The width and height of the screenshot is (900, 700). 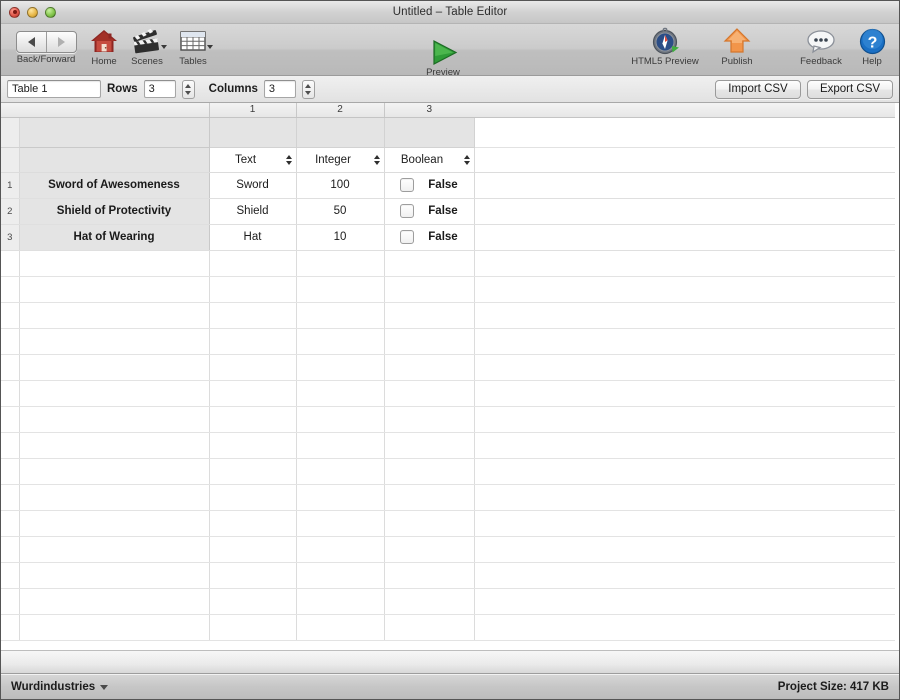 I want to click on feedback-button: Feedback, so click(x=821, y=45).